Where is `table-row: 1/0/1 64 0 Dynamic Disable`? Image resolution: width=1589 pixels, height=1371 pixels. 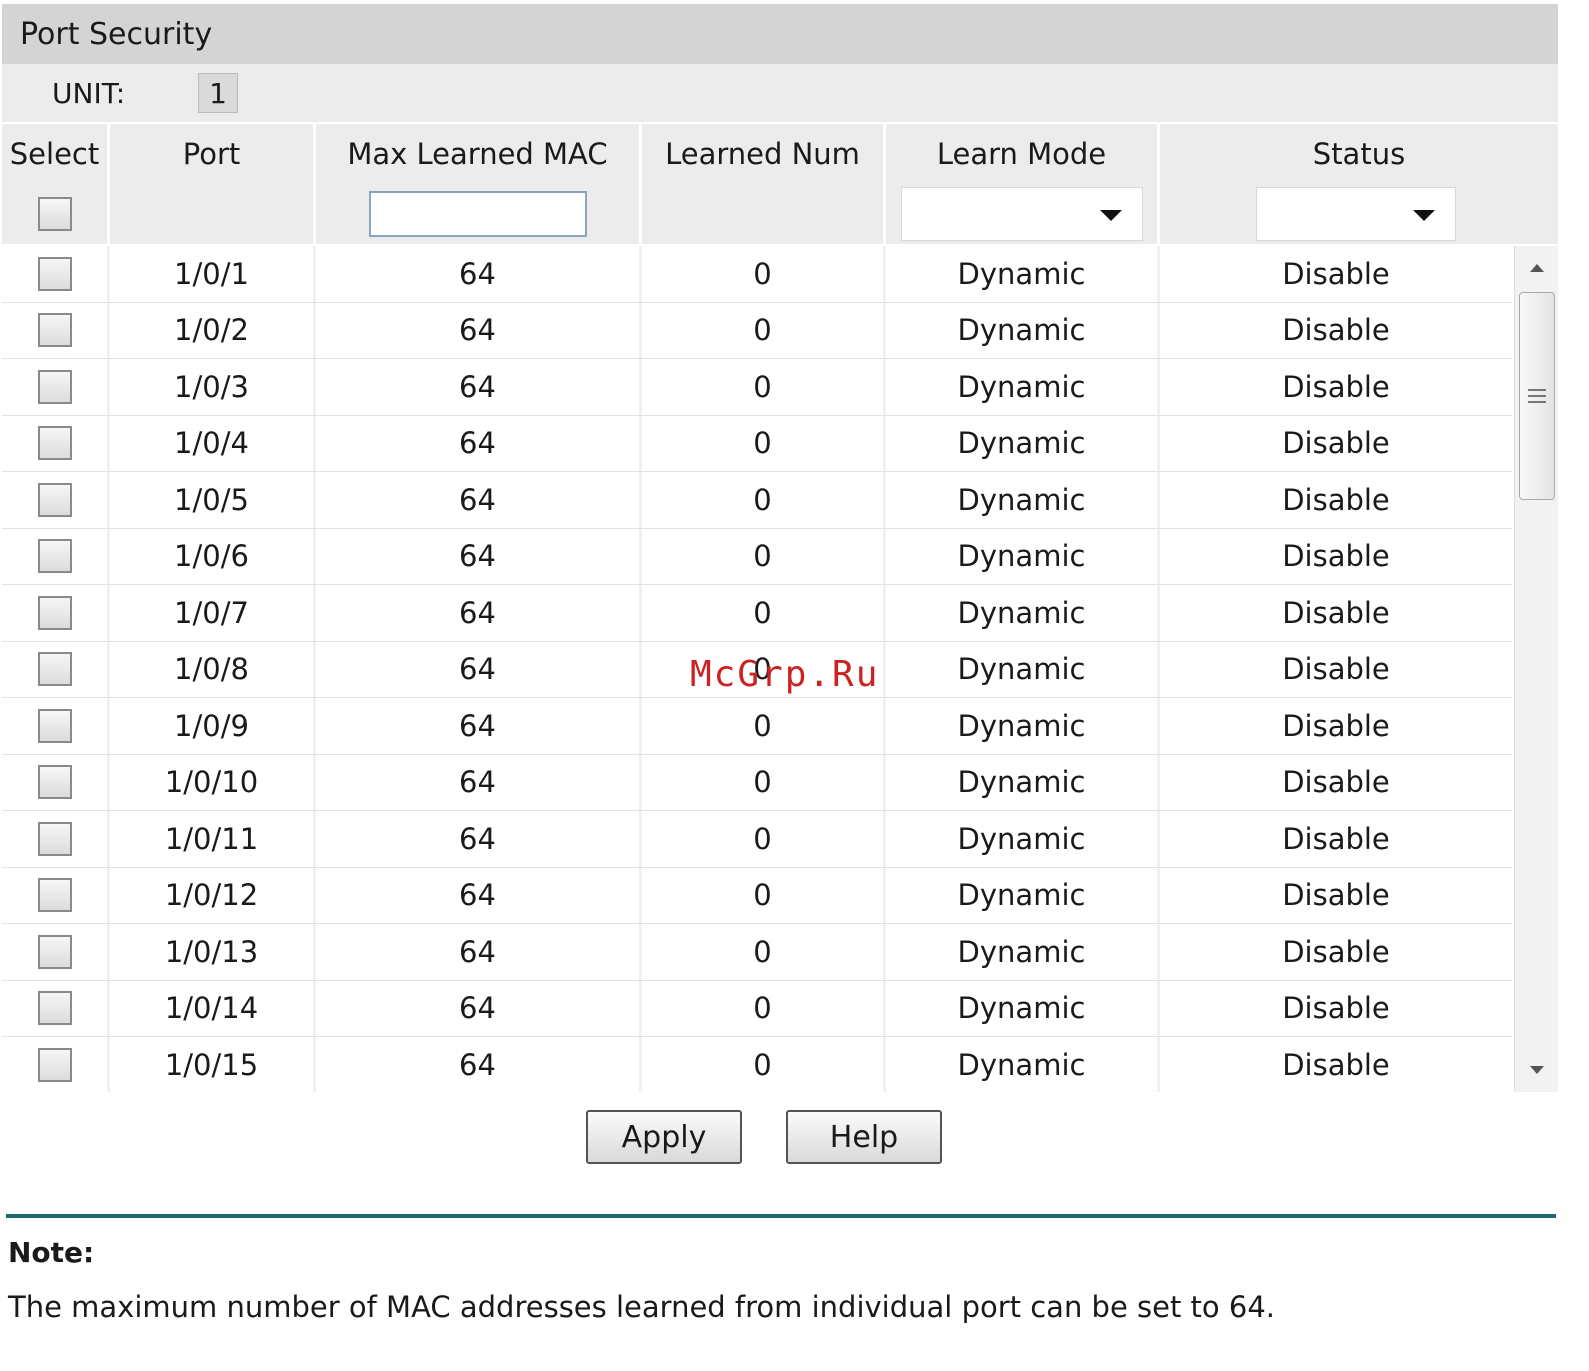 table-row: 1/0/1 64 0 Dynamic Disable is located at coordinates (757, 274).